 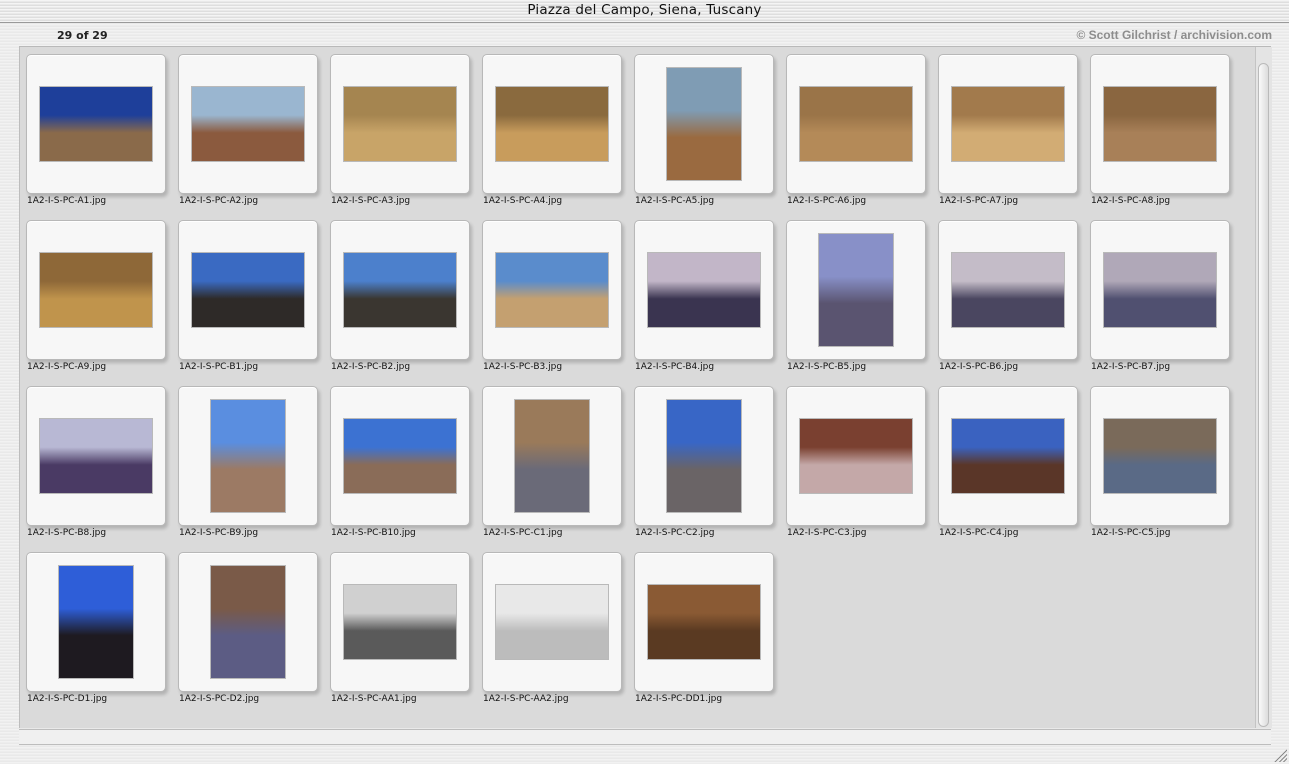 What do you see at coordinates (1280, 755) in the screenshot?
I see `resize-grip-icon` at bounding box center [1280, 755].